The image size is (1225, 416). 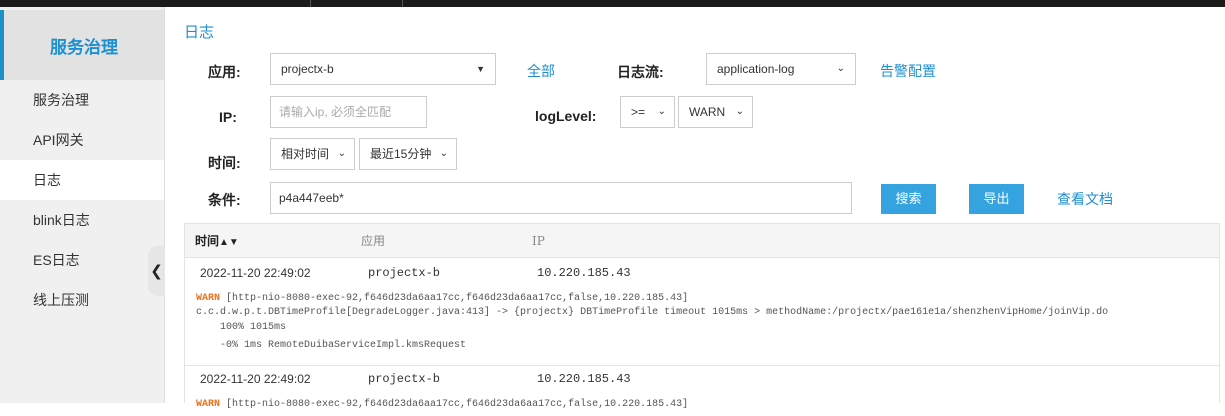 I want to click on ip-input, so click(x=348, y=112).